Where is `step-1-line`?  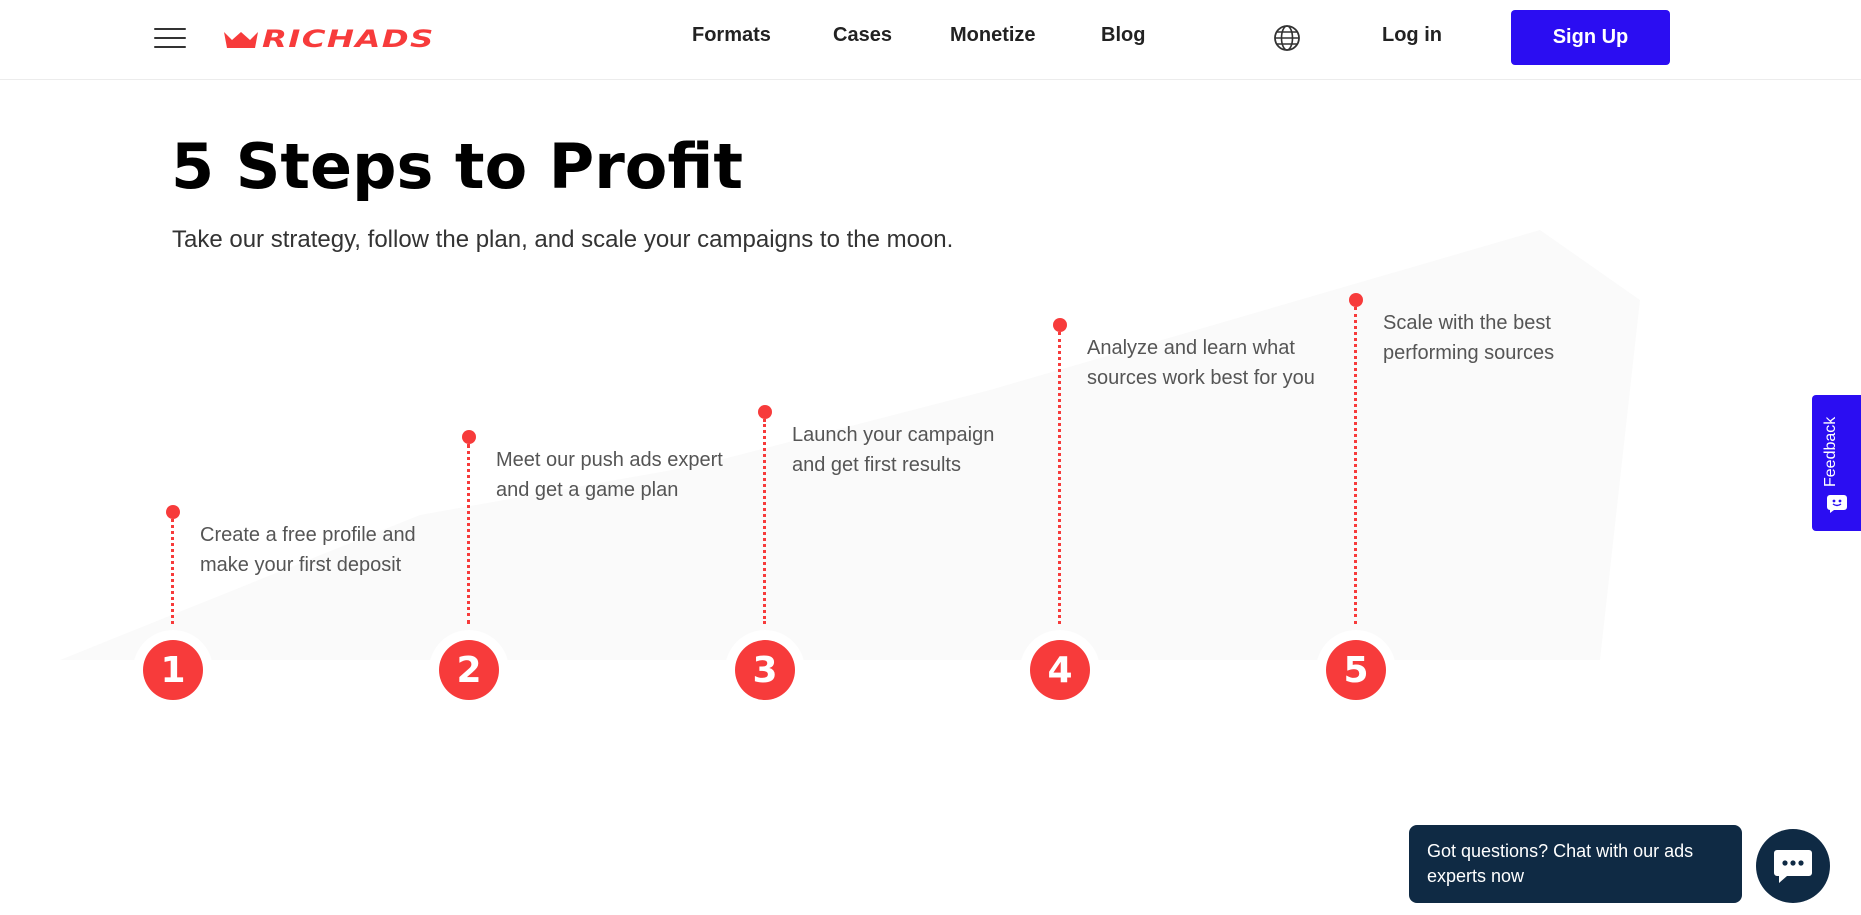
step-1-line is located at coordinates (172, 571).